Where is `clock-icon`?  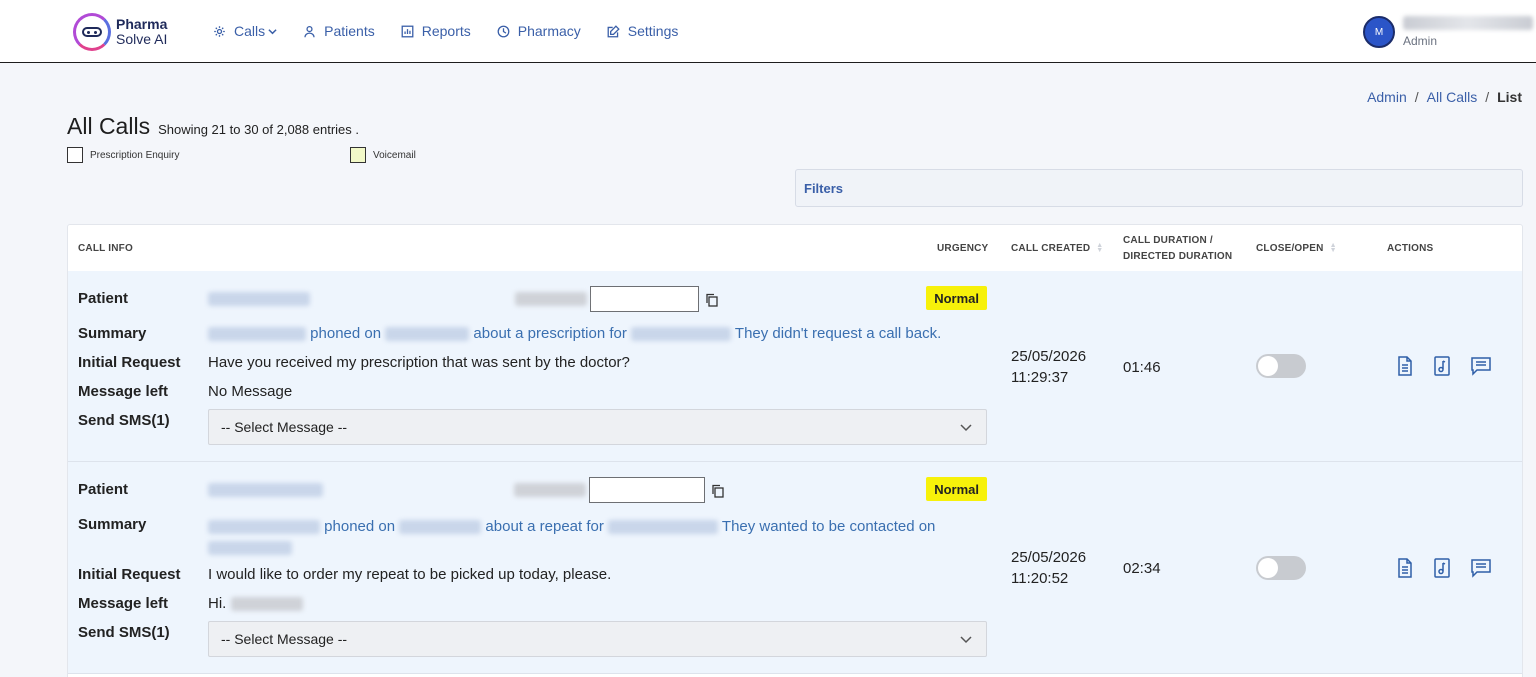 clock-icon is located at coordinates (503, 31).